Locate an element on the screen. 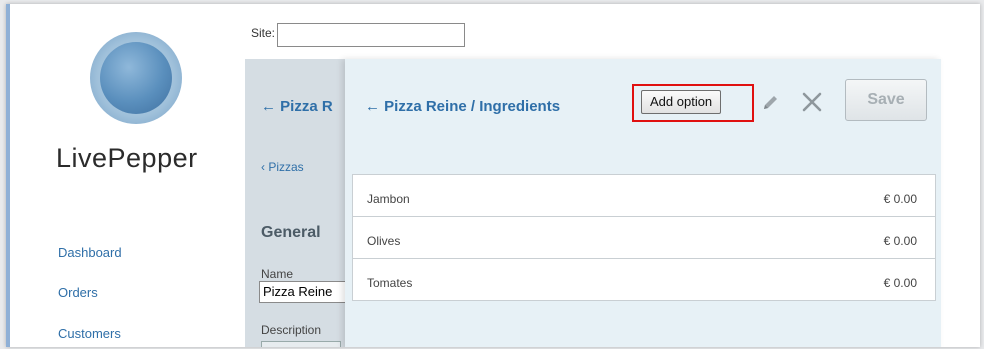 Image resolution: width=984 pixels, height=349 pixels. ingredient-name: Tomates is located at coordinates (390, 283).